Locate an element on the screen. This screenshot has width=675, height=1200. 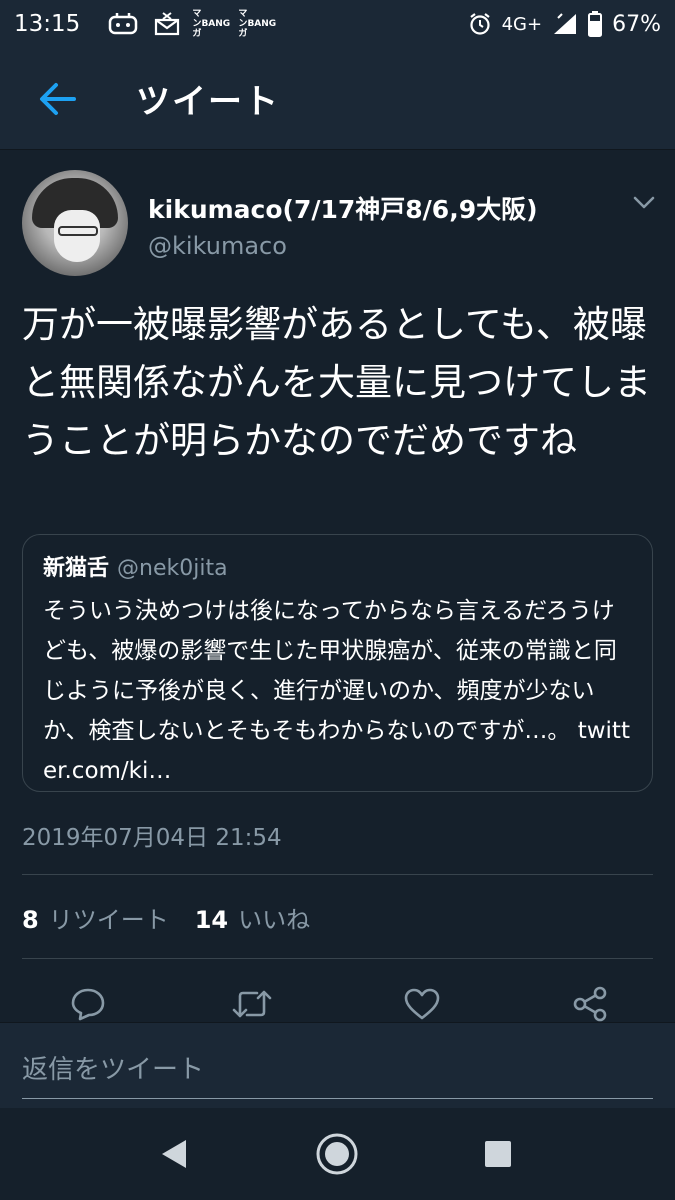
like-button is located at coordinates (422, 1004).